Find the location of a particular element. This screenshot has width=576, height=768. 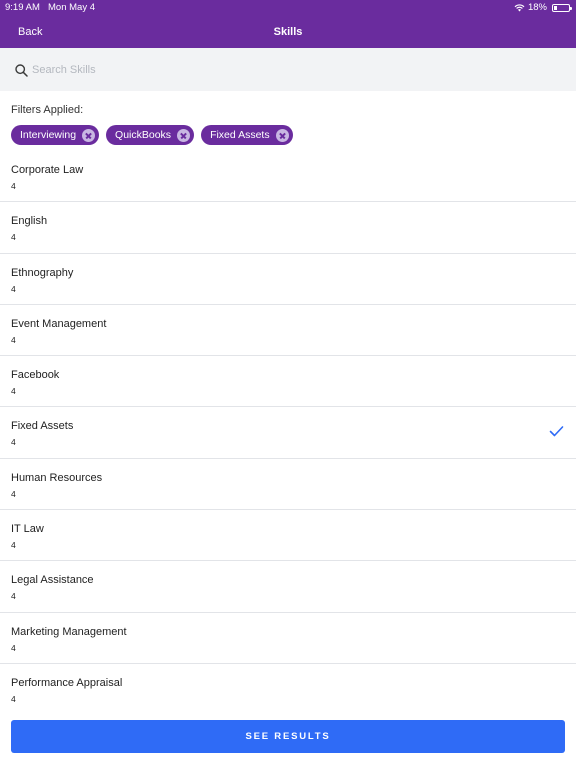

skill-name: Legal Assistance is located at coordinates (52, 580).